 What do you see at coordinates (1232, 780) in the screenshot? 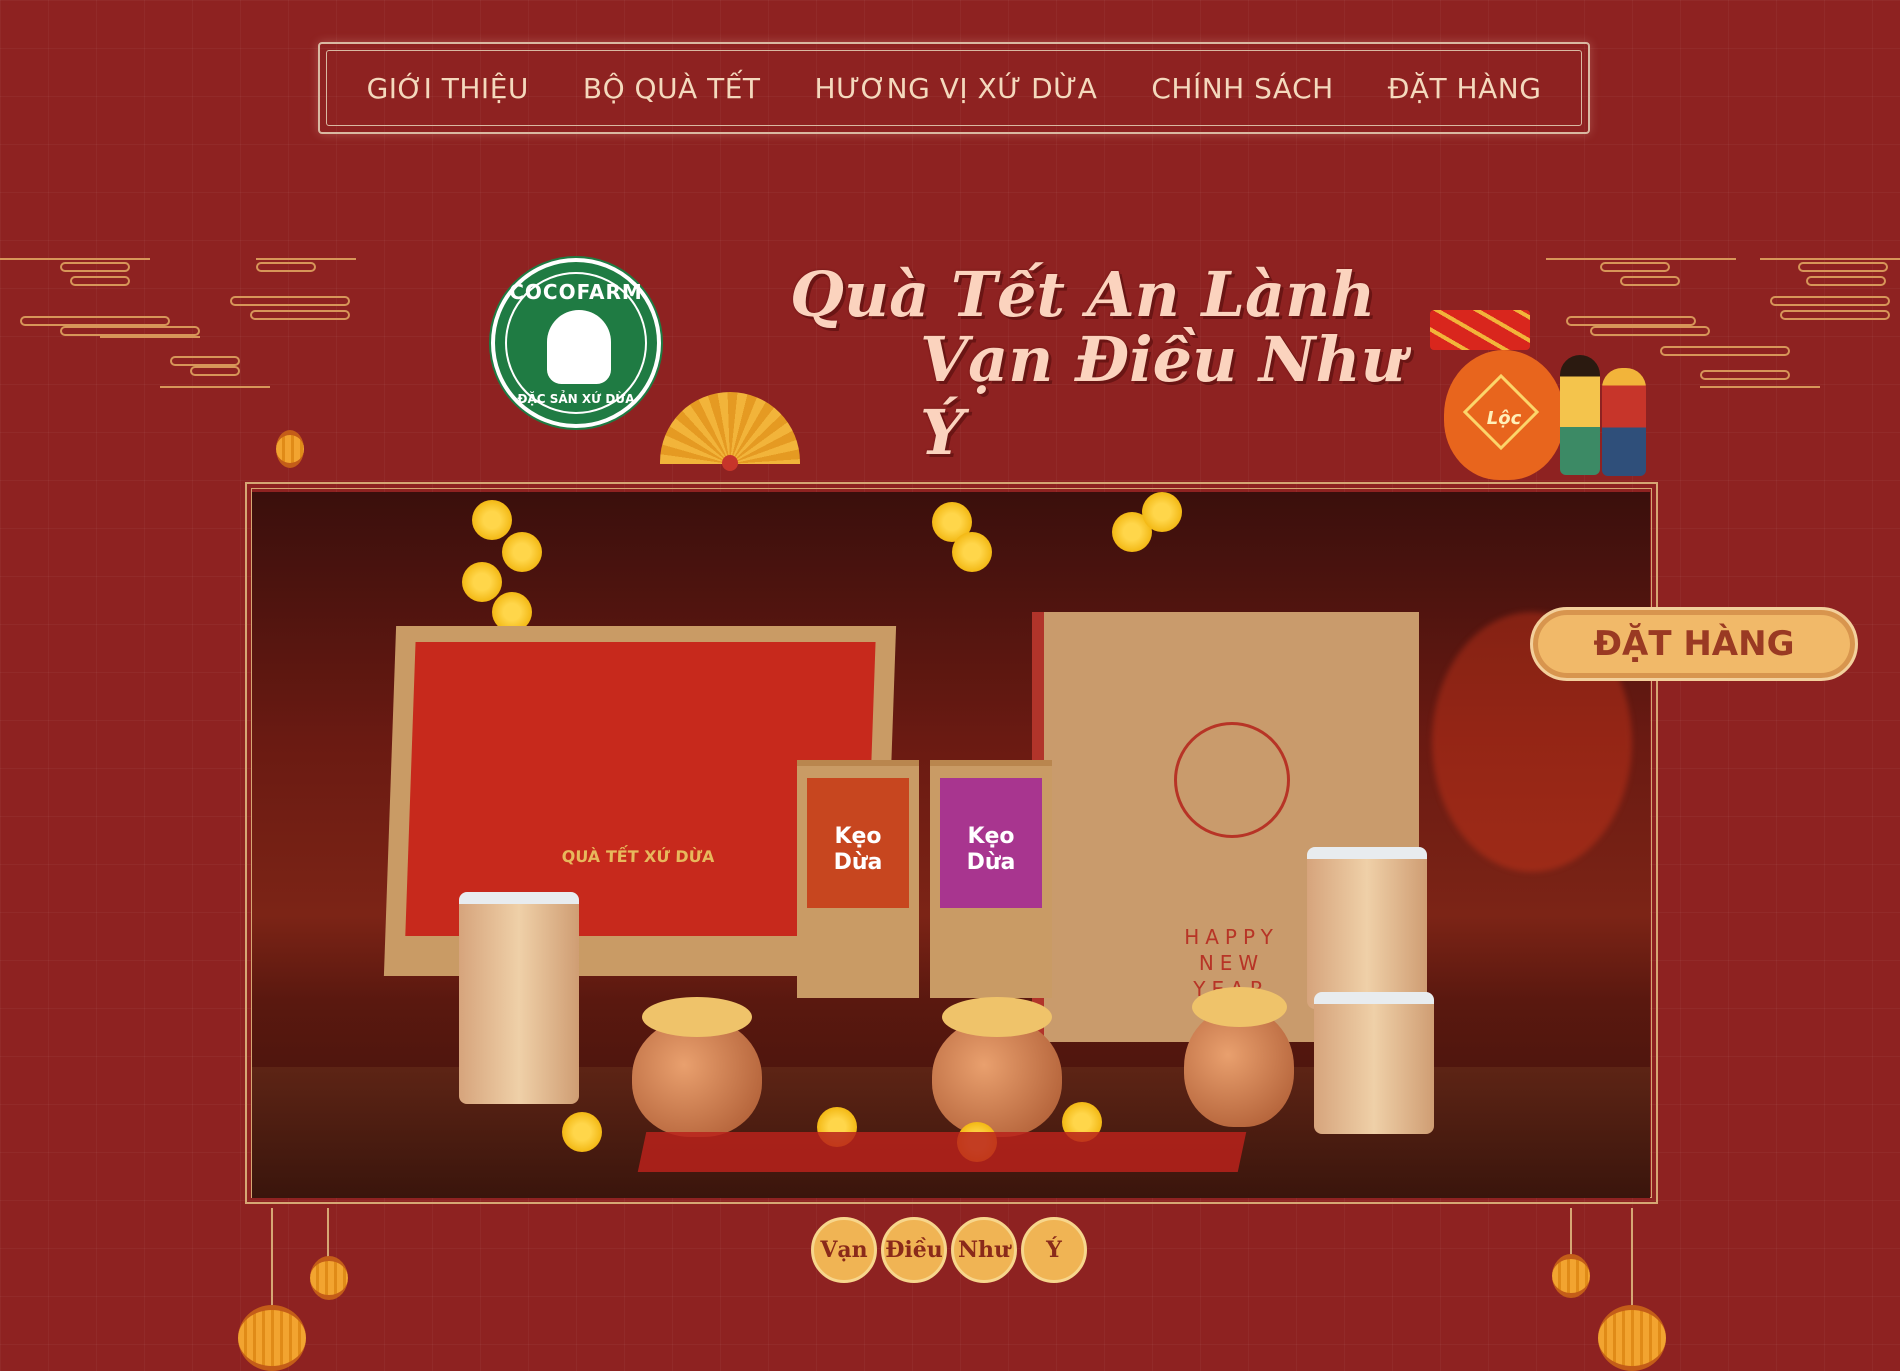
I see `bag-logo-icon` at bounding box center [1232, 780].